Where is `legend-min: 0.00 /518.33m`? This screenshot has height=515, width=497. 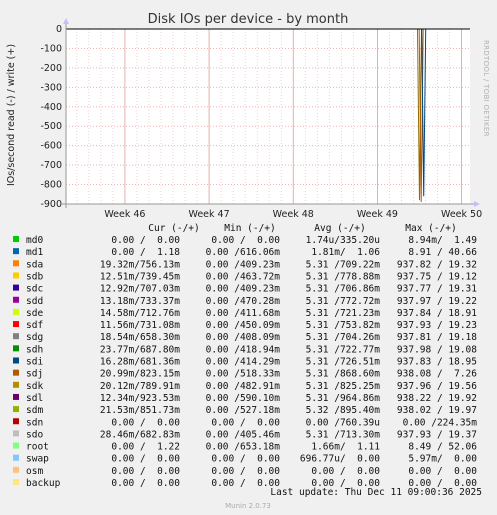
legend-min: 0.00 /518.33m is located at coordinates (243, 374).